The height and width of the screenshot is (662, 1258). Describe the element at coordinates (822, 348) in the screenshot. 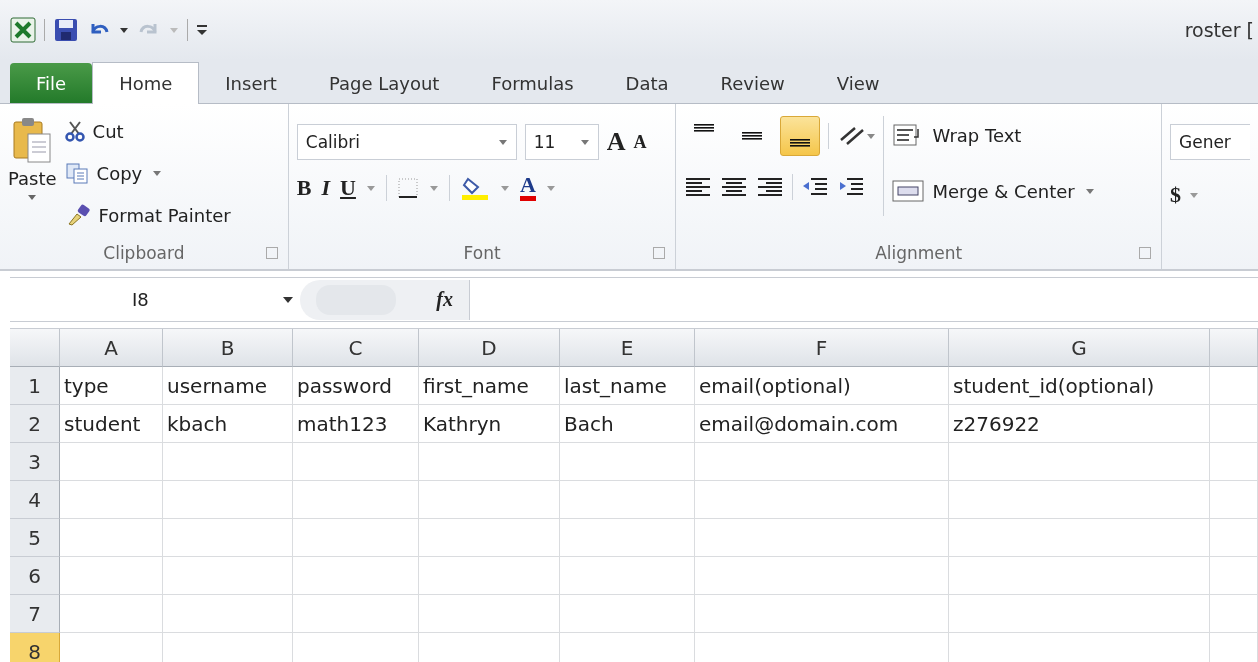

I see `column-header: F` at that location.